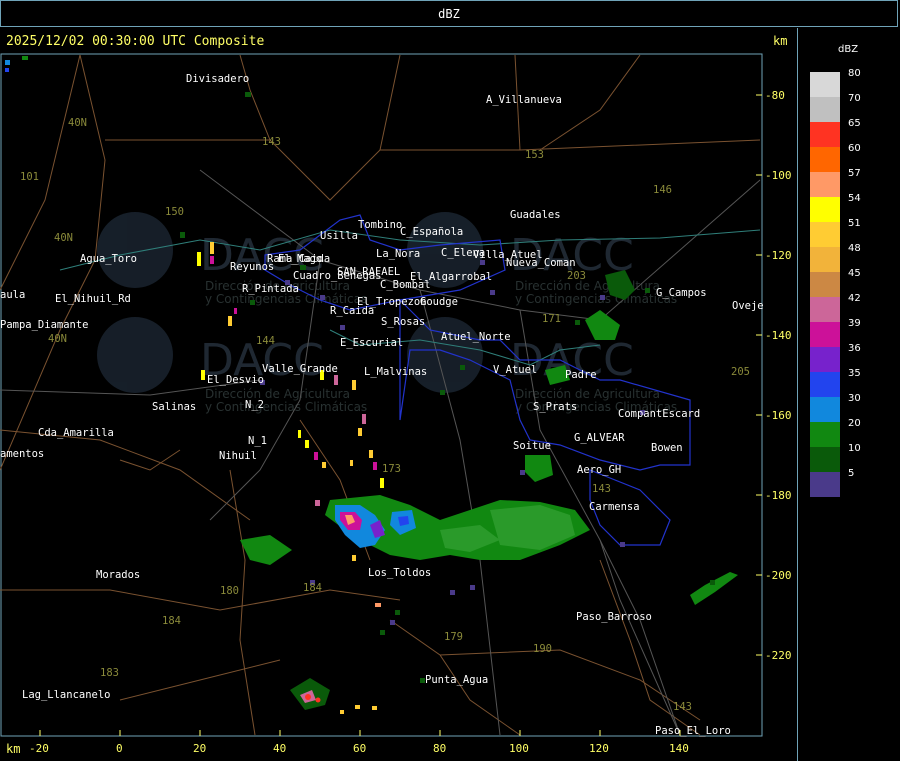 This screenshot has width=900, height=761. What do you see at coordinates (270, 289) in the screenshot?
I see `svg-text: R_Pintada` at bounding box center [270, 289].